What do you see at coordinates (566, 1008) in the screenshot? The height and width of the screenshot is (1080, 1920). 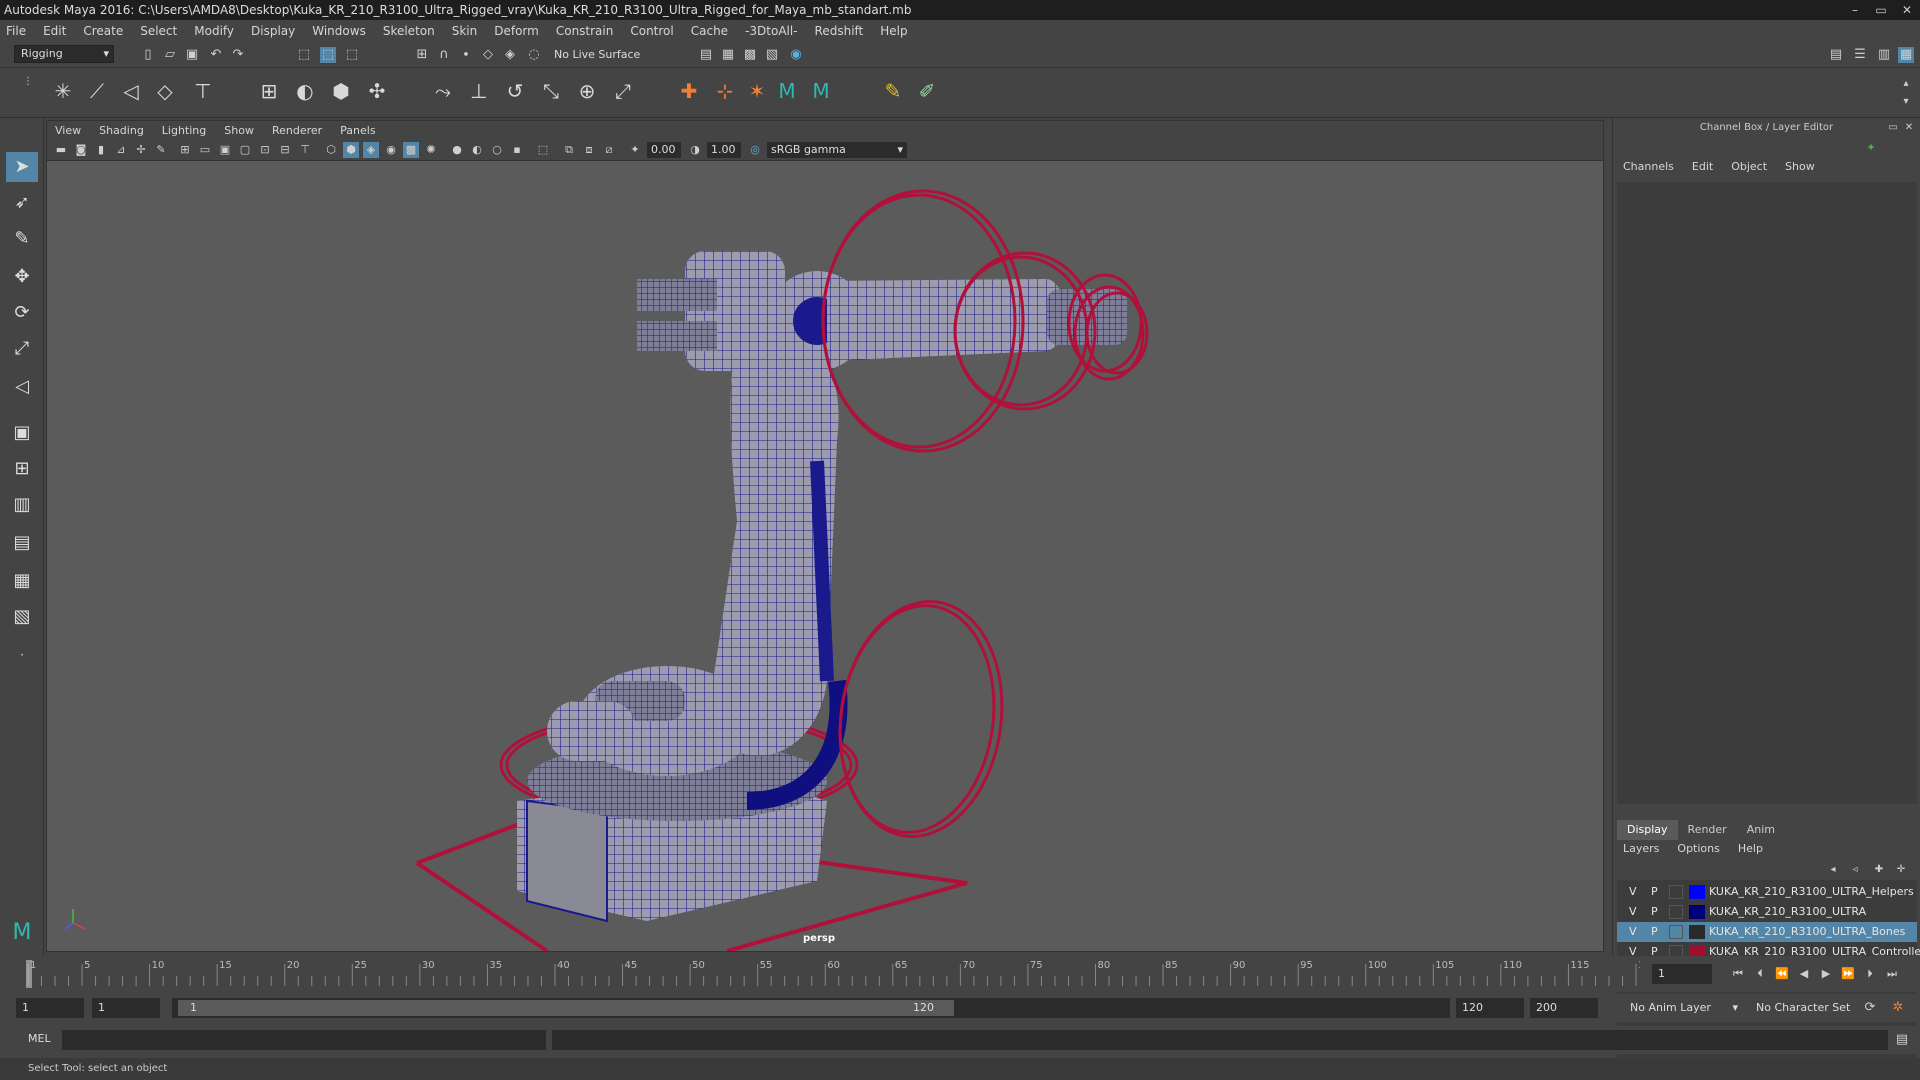 I see `range-slider-handle: 1 120` at bounding box center [566, 1008].